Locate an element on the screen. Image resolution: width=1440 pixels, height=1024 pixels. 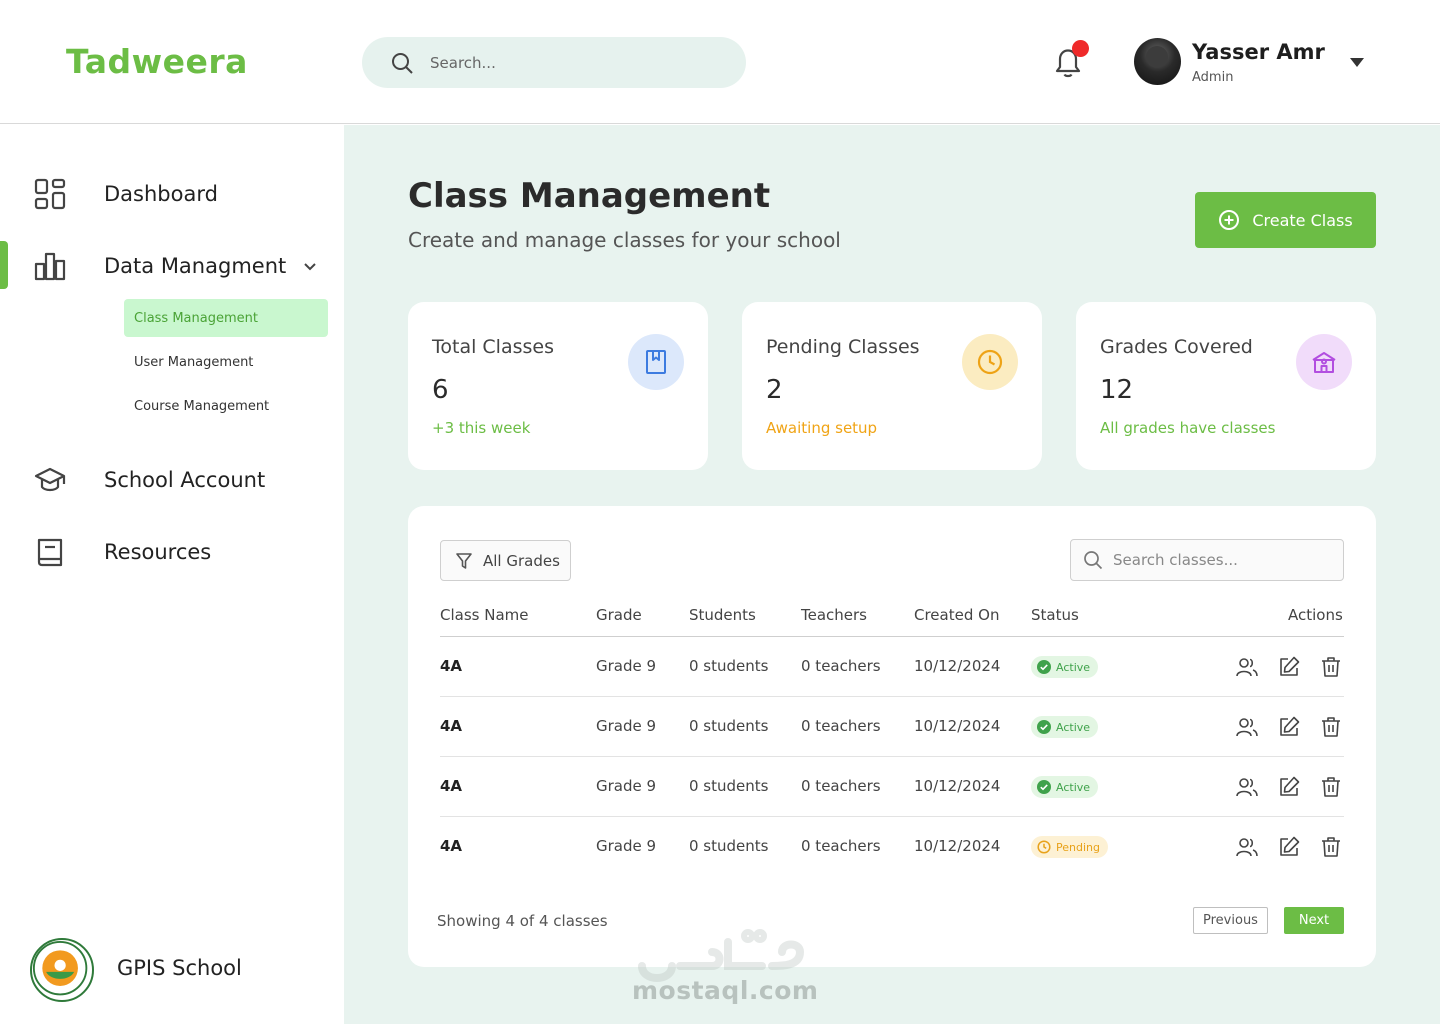
check-circle-icon is located at coordinates (1046, 667).